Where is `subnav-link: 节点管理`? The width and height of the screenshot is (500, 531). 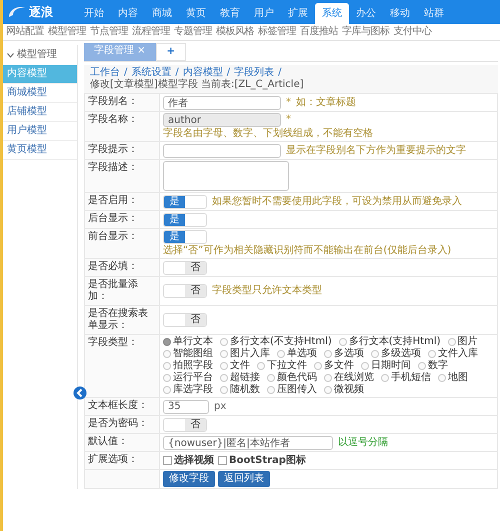 subnav-link: 节点管理 is located at coordinates (109, 32).